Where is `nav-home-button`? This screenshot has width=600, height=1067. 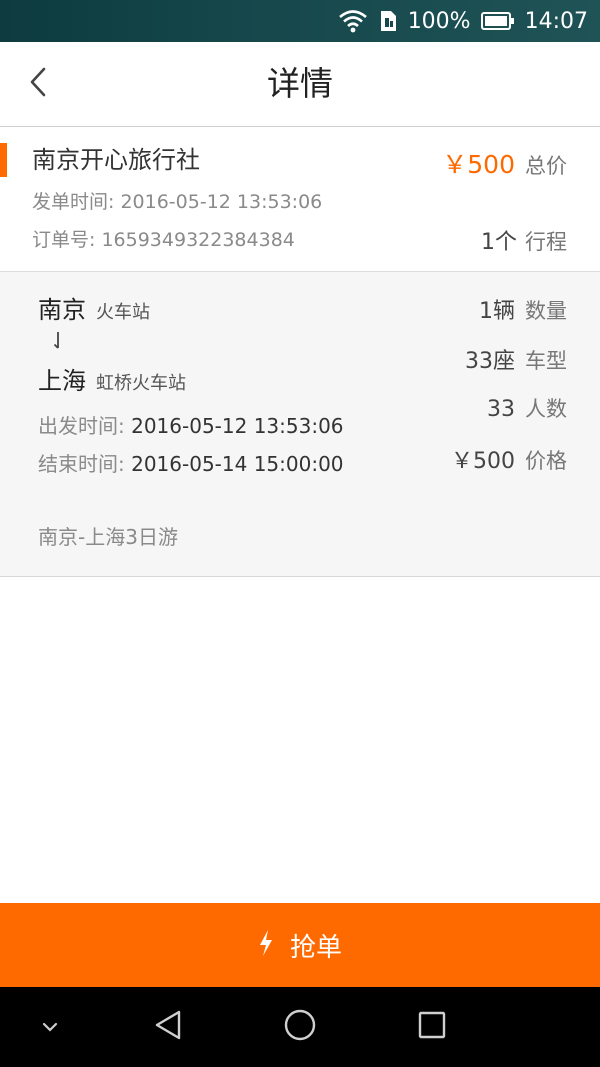
nav-home-button is located at coordinates (300, 1027).